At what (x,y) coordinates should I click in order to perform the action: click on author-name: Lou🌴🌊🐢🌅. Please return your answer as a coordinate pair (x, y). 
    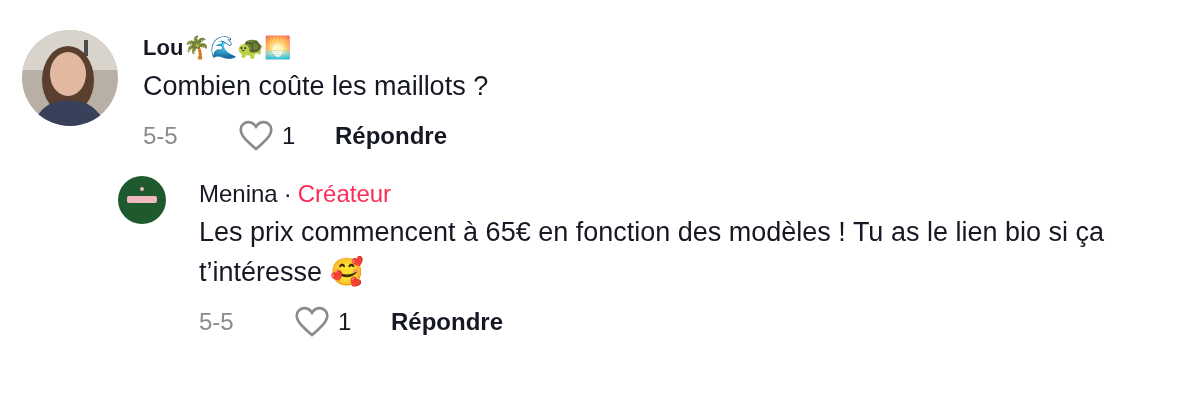
    Looking at the image, I should click on (217, 48).